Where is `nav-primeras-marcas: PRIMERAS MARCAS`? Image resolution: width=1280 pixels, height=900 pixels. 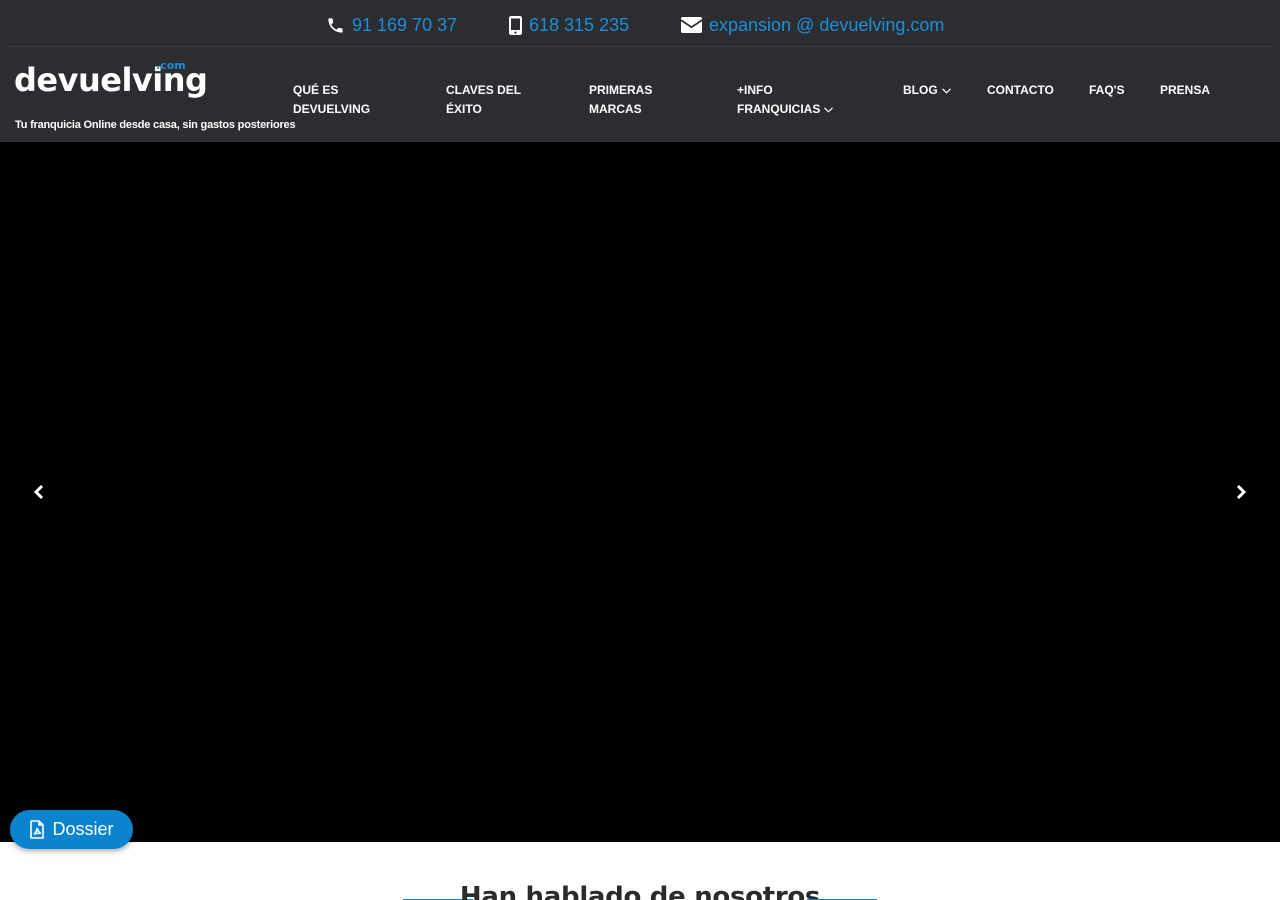 nav-primeras-marcas: PRIMERAS MARCAS is located at coordinates (634, 100).